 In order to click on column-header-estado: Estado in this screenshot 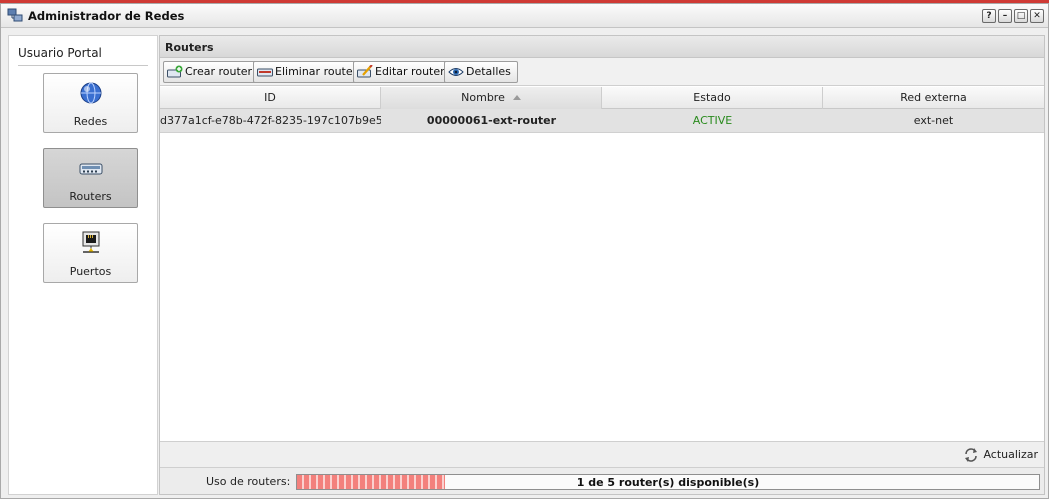, I will do `click(712, 98)`.